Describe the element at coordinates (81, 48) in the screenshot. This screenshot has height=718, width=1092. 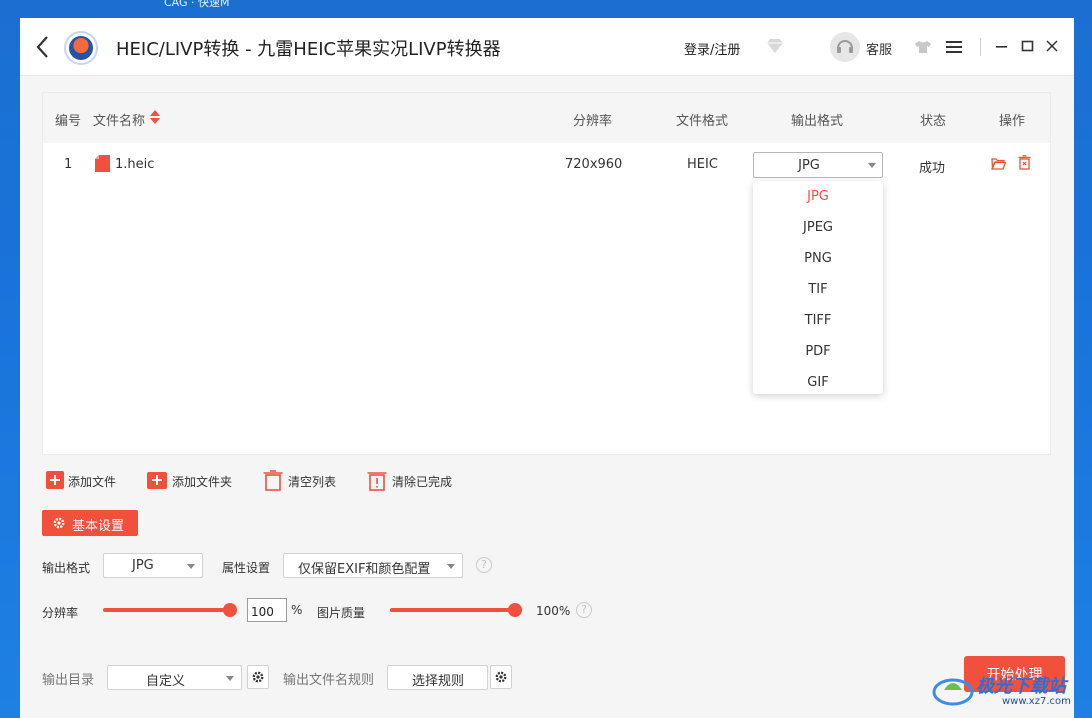
I see `app-logo` at that location.